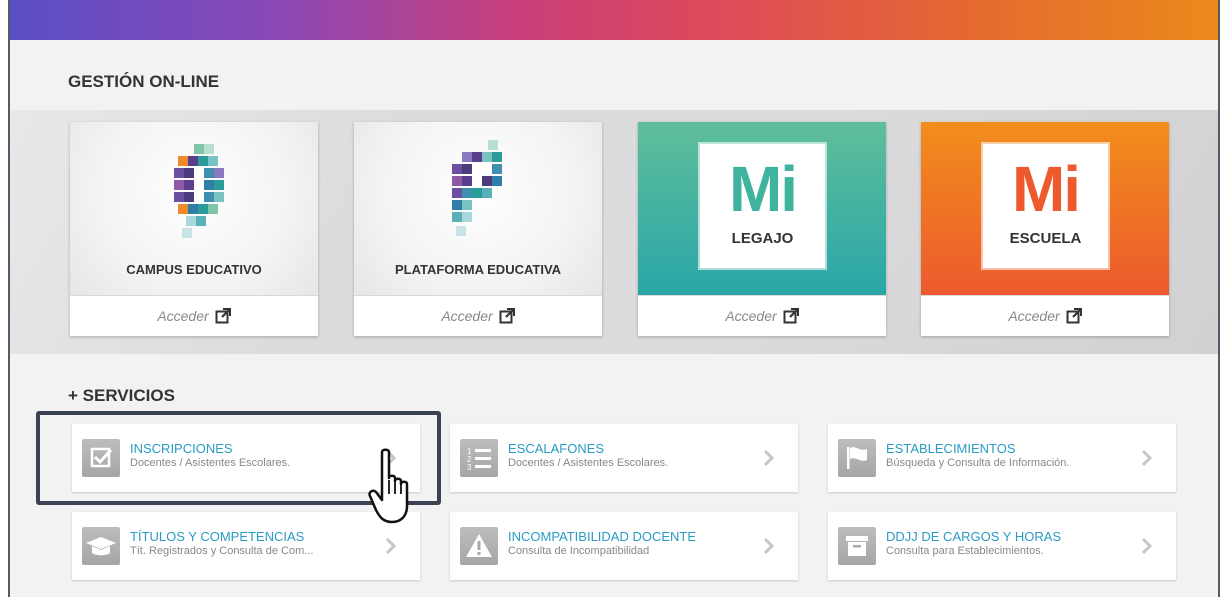  Describe the element at coordinates (388, 486) in the screenshot. I see `hand-pointer-icon` at that location.